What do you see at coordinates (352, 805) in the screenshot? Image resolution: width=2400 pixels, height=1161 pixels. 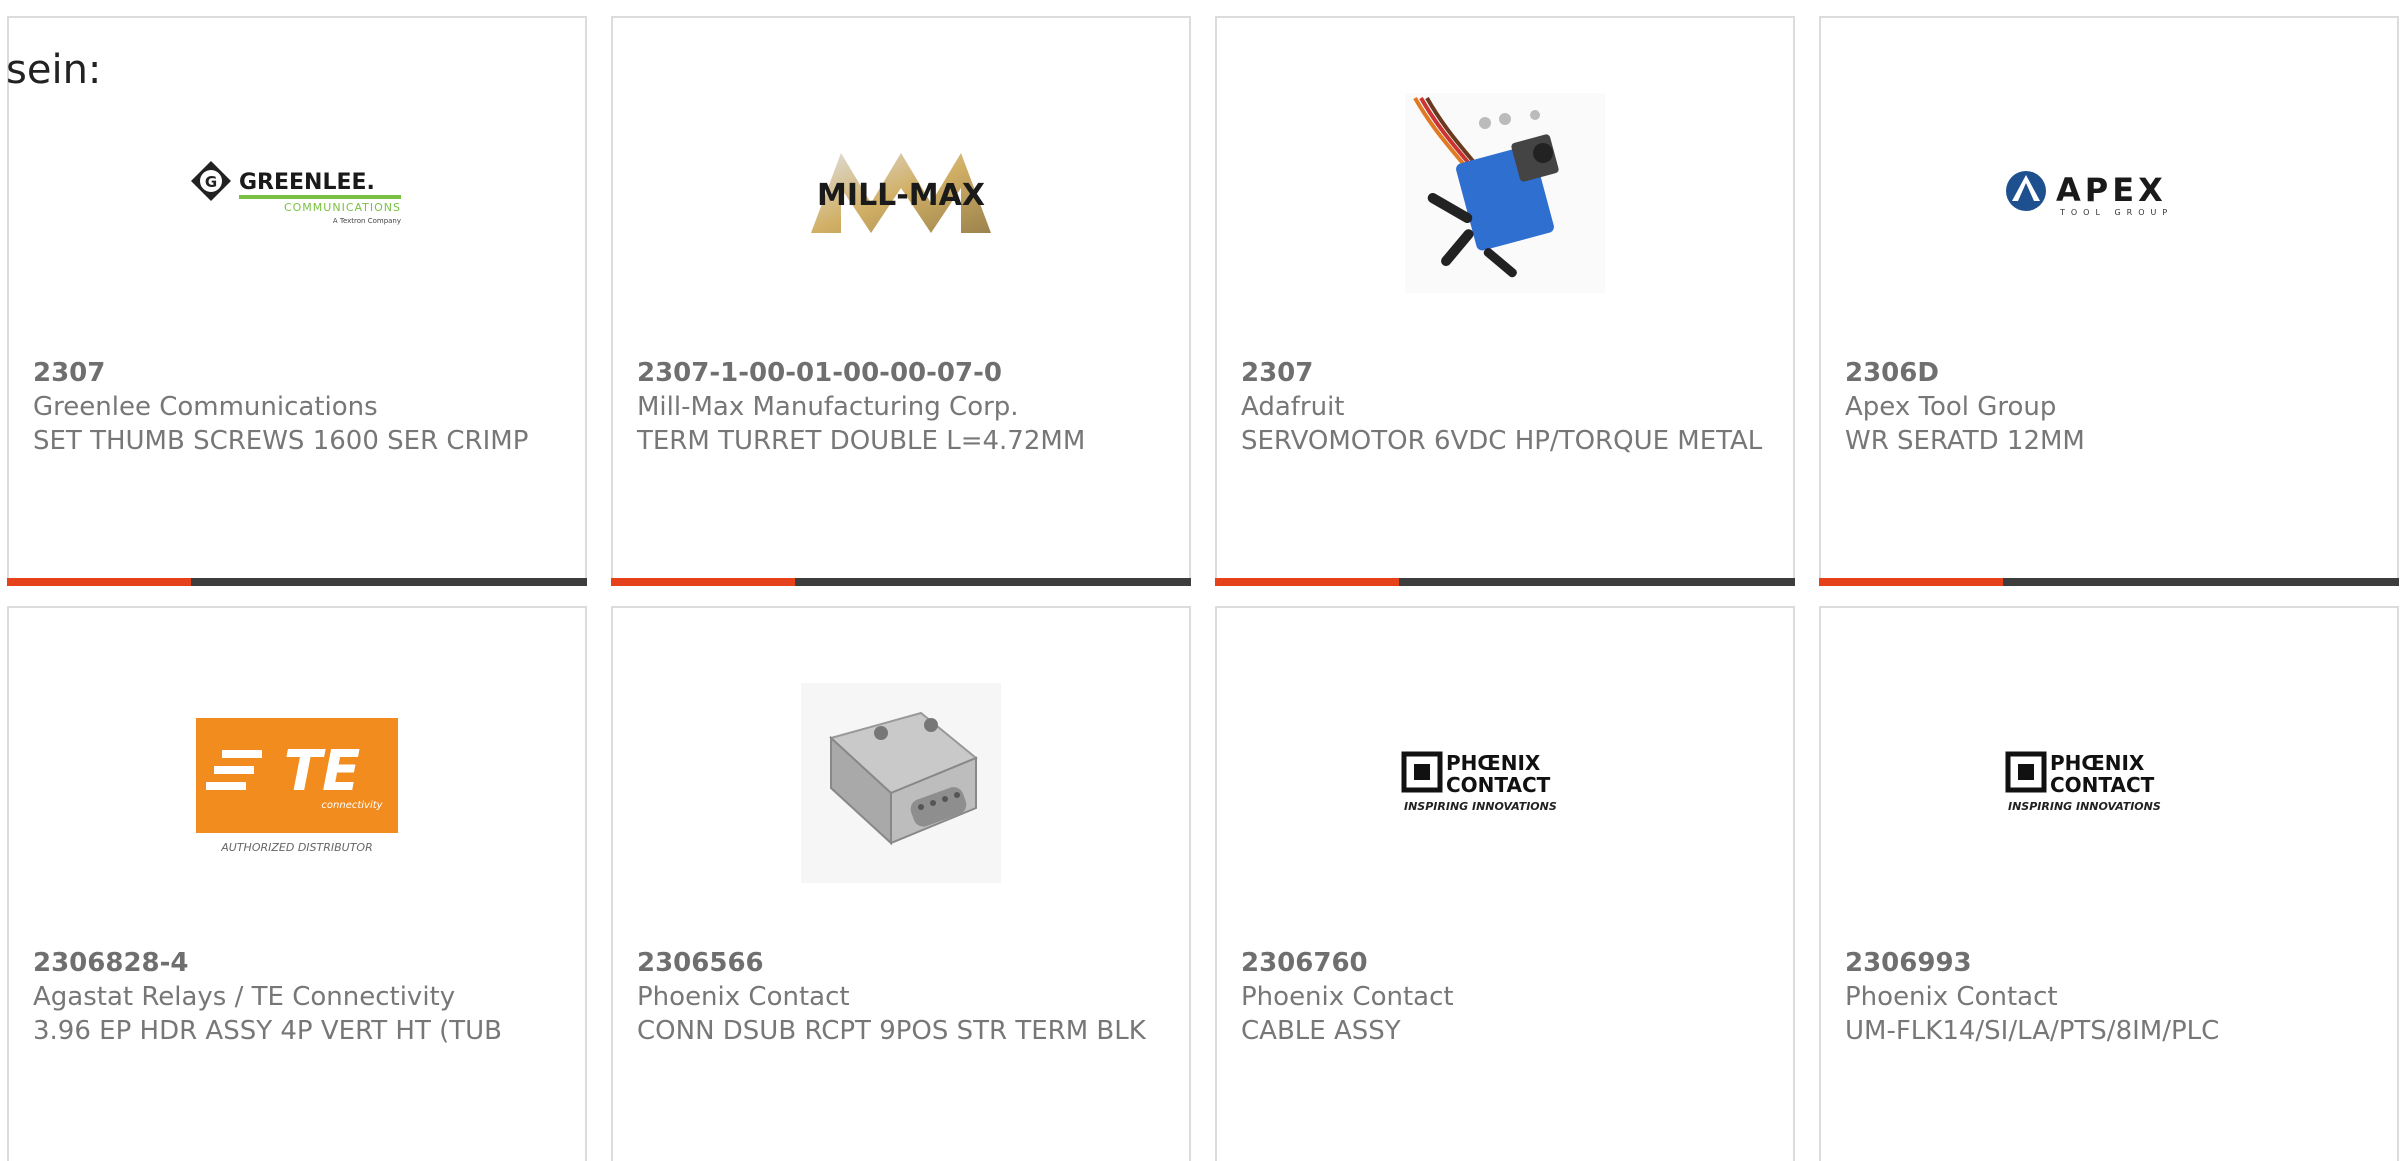 I see `svg-text: connectivity` at bounding box center [352, 805].